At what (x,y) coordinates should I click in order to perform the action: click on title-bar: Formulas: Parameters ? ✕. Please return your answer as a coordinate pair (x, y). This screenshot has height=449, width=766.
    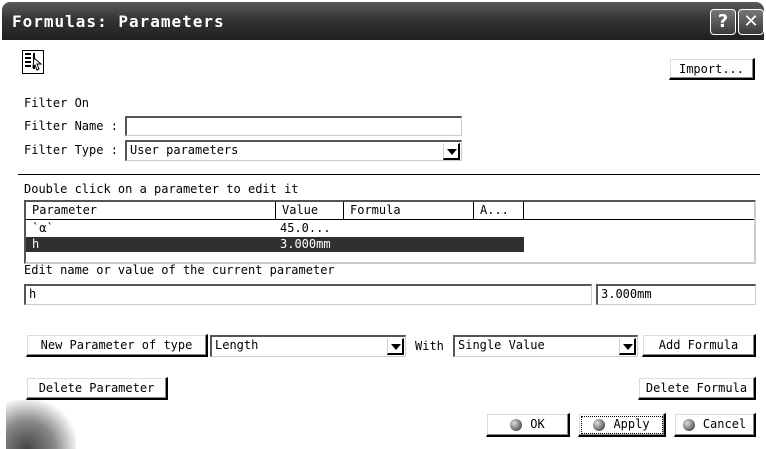
    Looking at the image, I should click on (383, 21).